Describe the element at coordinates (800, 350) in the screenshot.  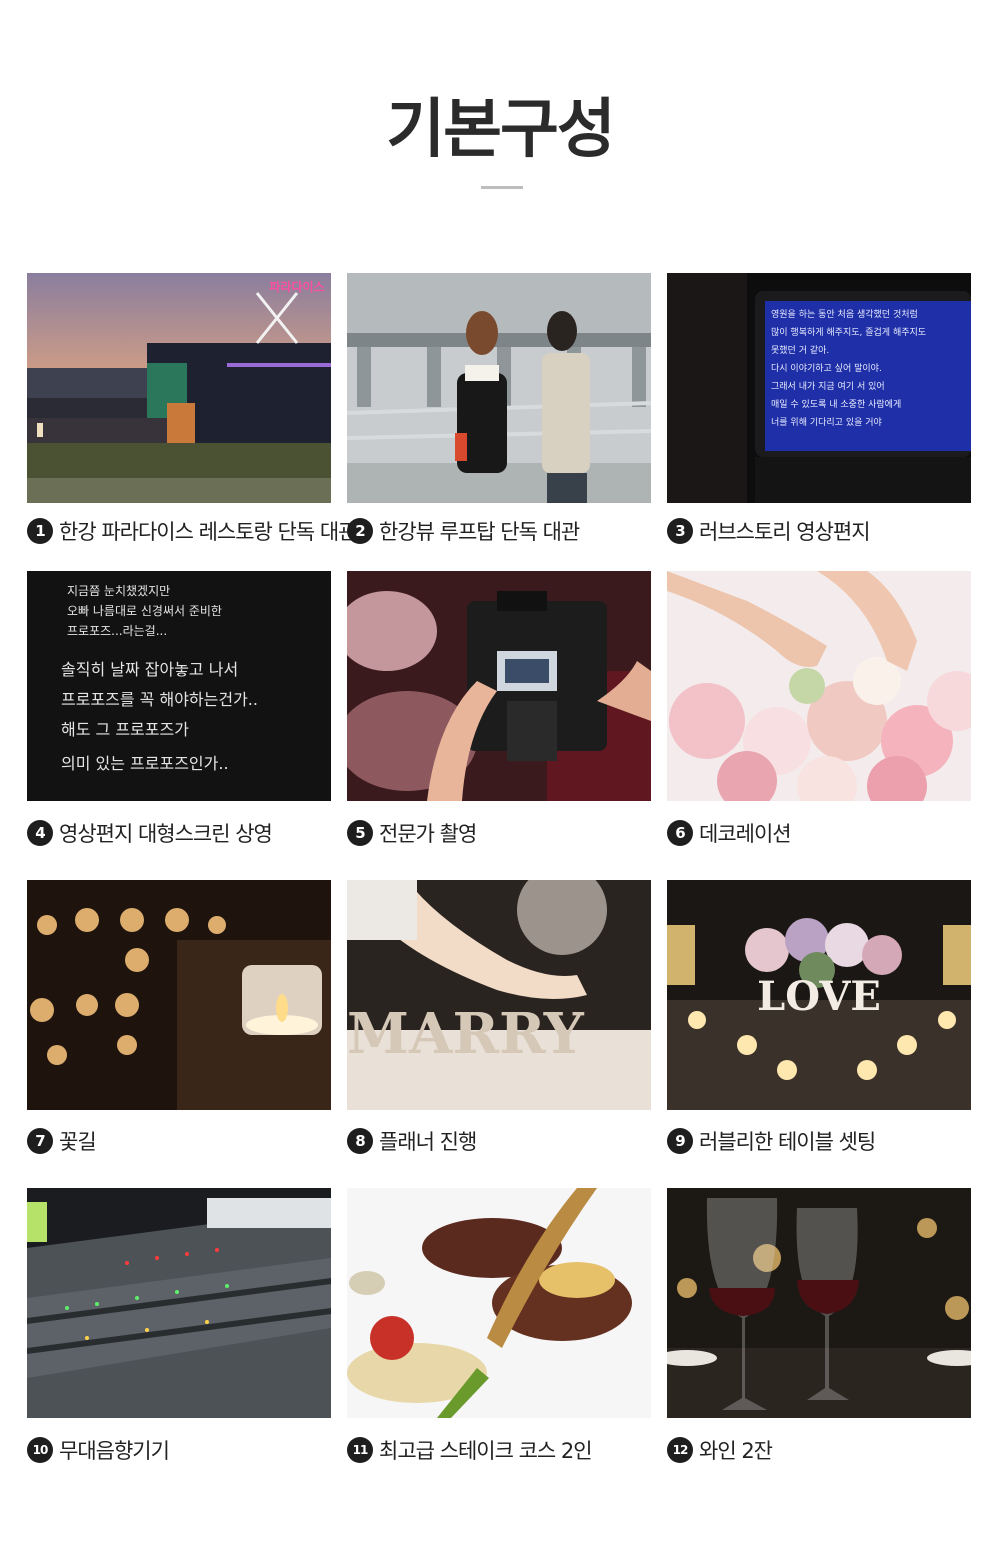
I see `letter-line: 못했던 거 같아.` at that location.